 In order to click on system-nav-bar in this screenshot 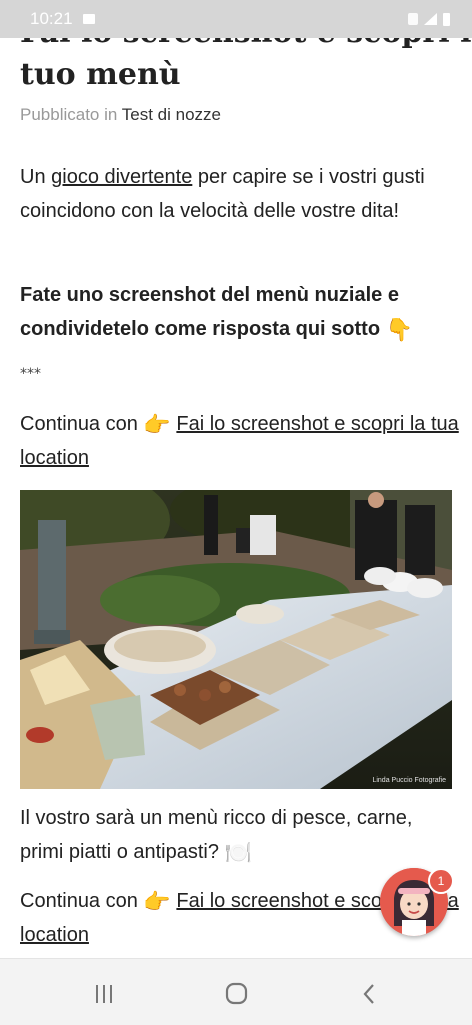, I will do `click(236, 991)`.